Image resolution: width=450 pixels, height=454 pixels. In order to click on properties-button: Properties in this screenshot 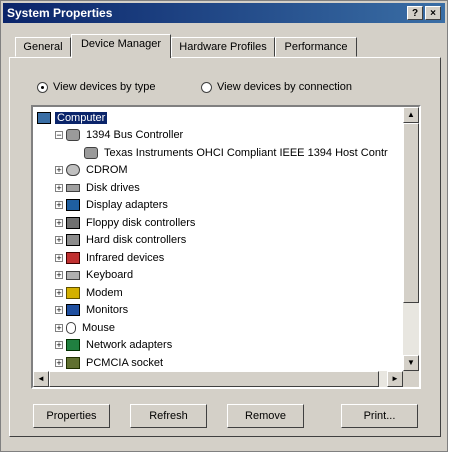, I will do `click(71, 416)`.